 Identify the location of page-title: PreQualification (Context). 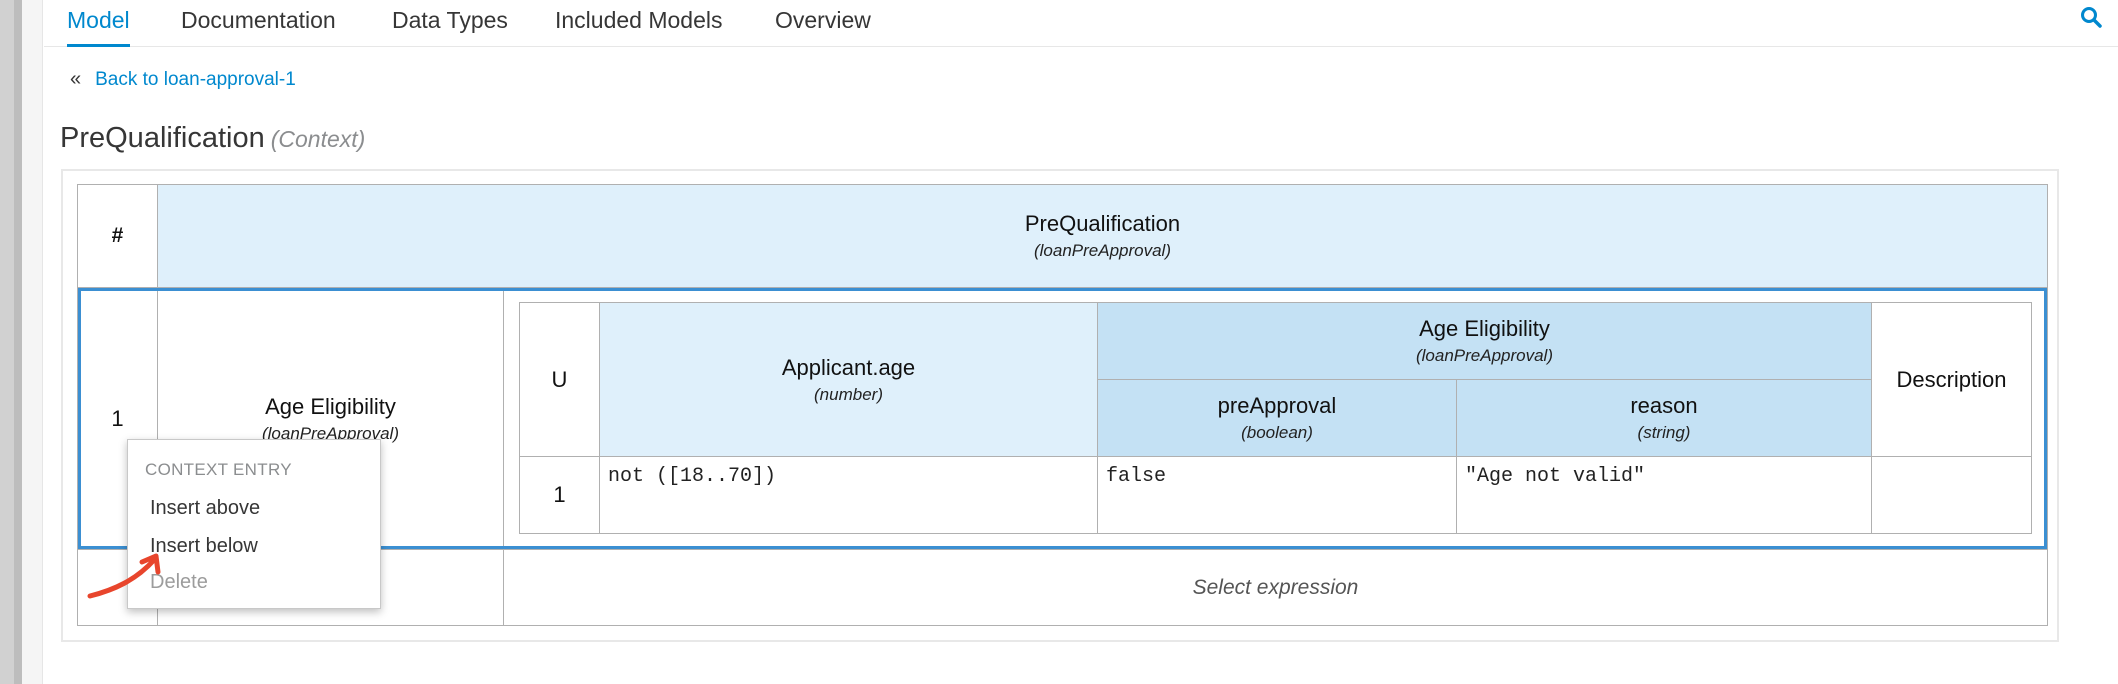
(212, 138).